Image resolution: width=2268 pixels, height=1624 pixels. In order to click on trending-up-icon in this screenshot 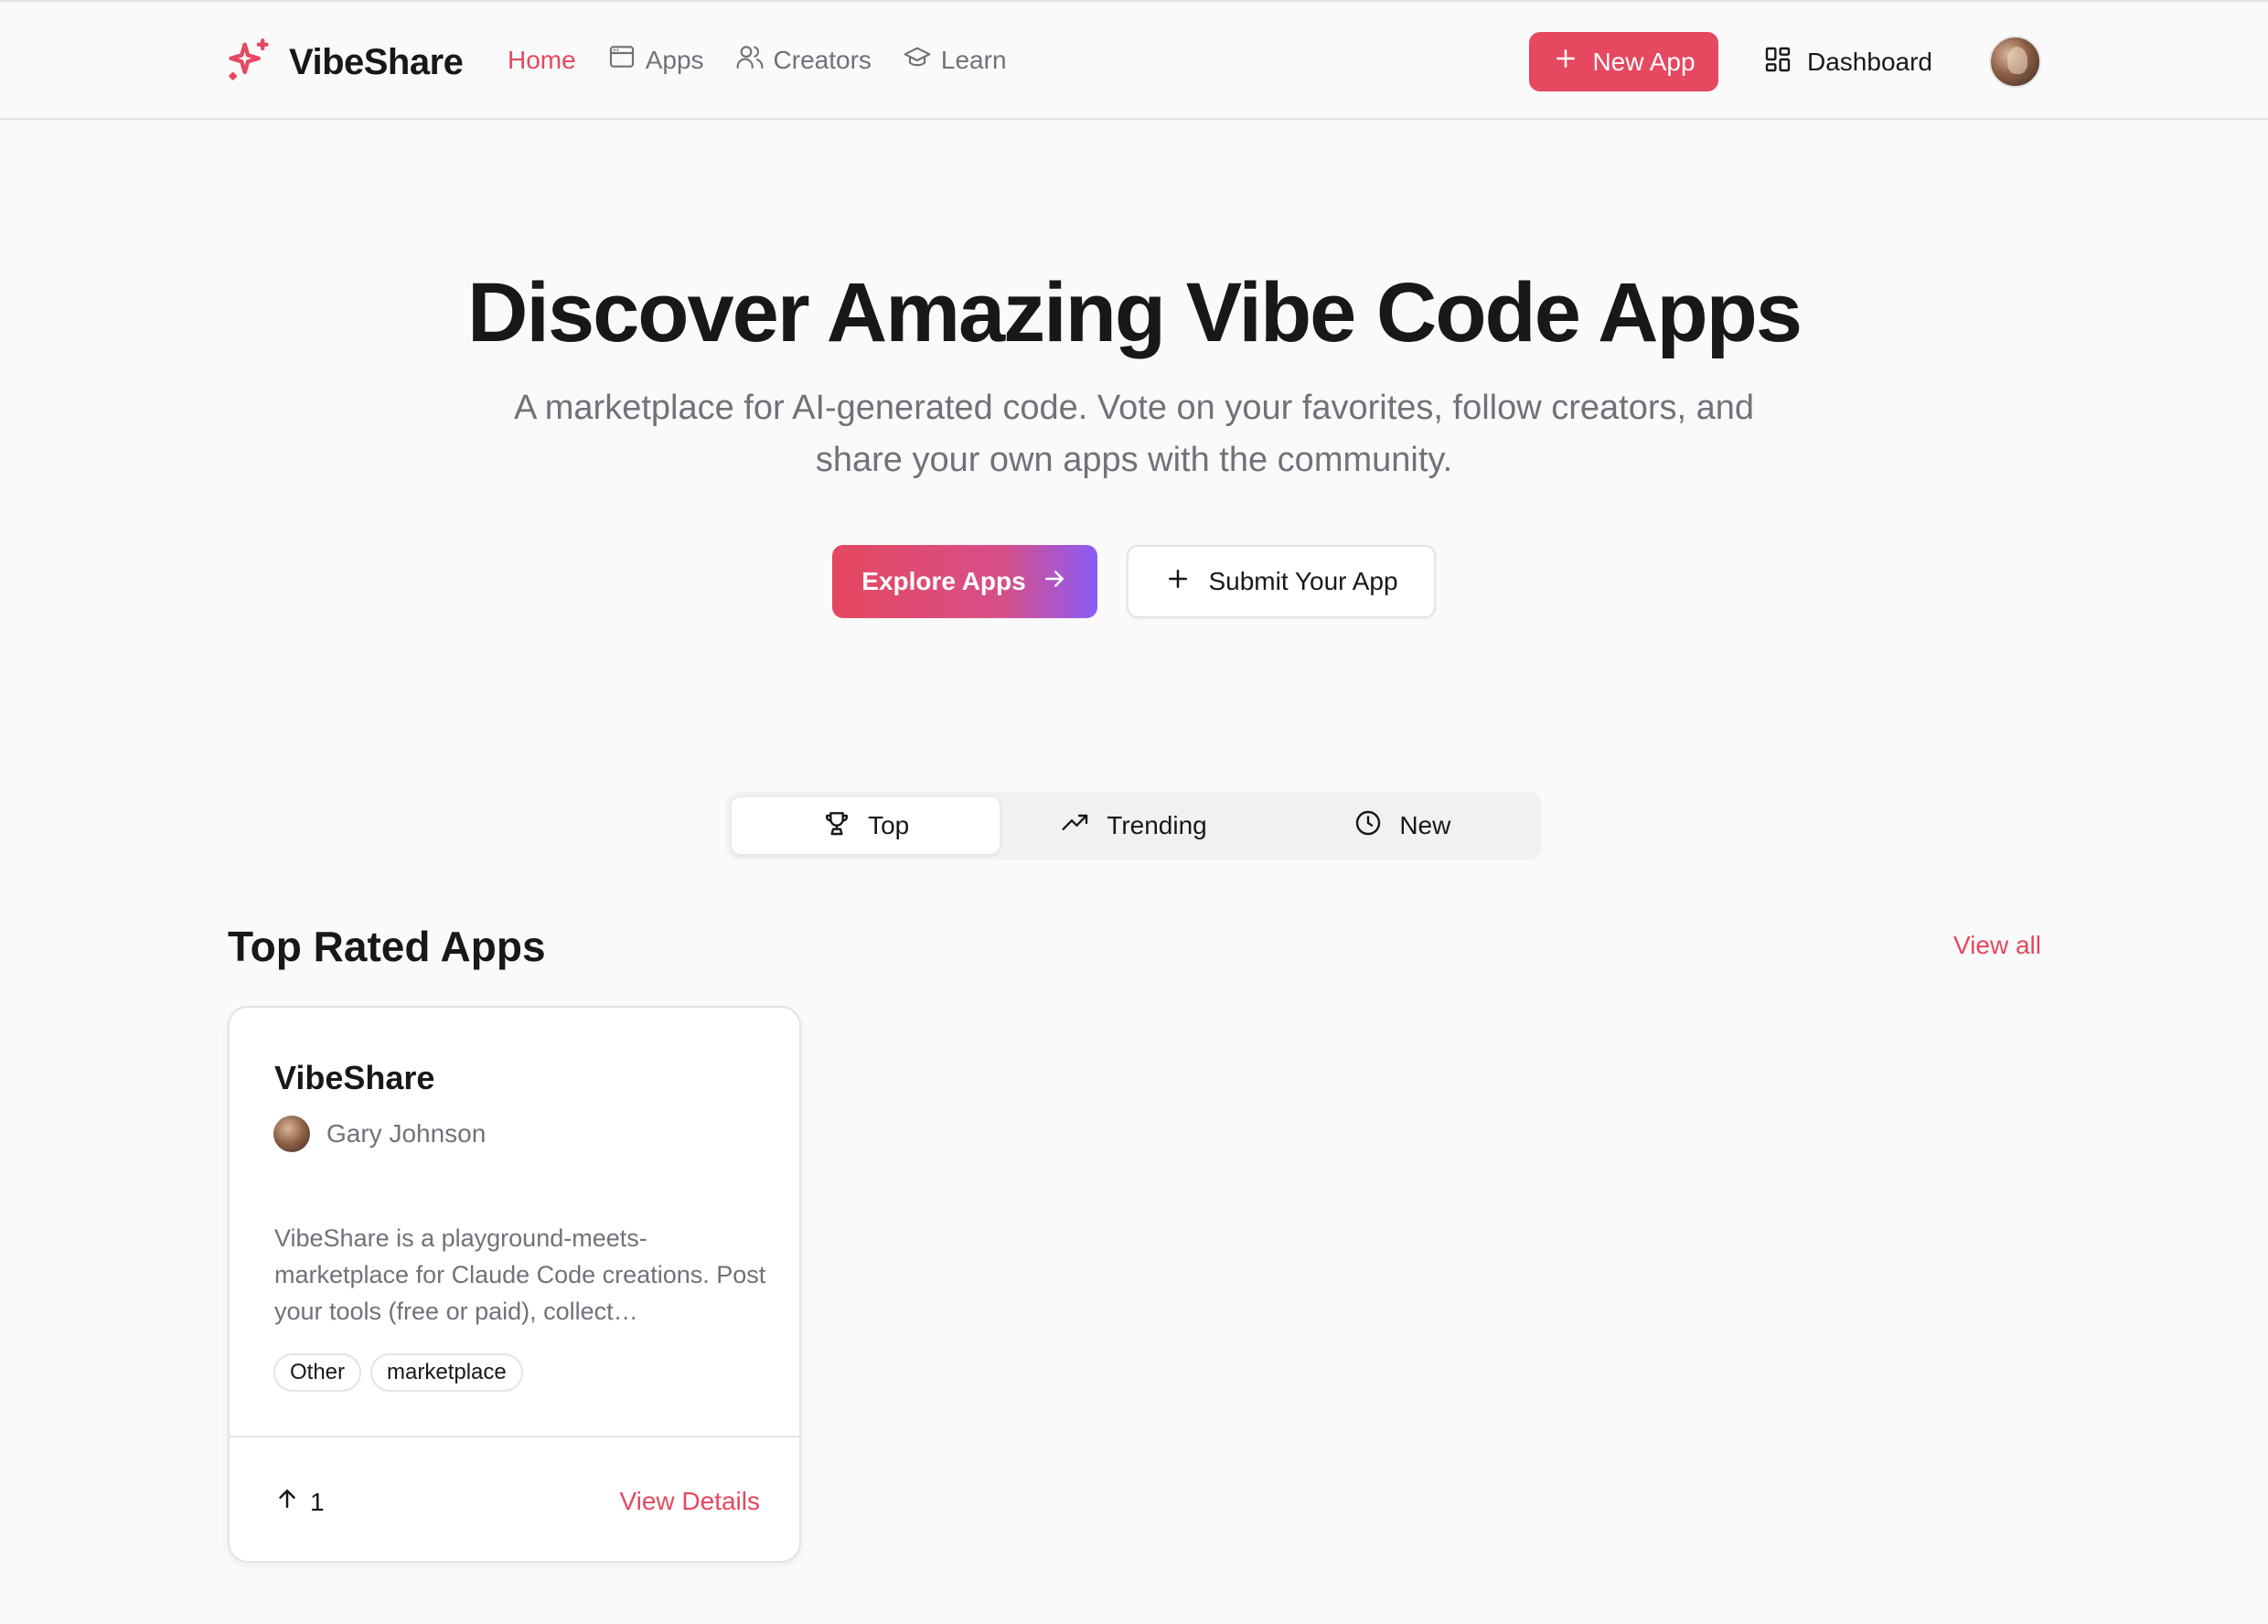, I will do `click(1084, 826)`.